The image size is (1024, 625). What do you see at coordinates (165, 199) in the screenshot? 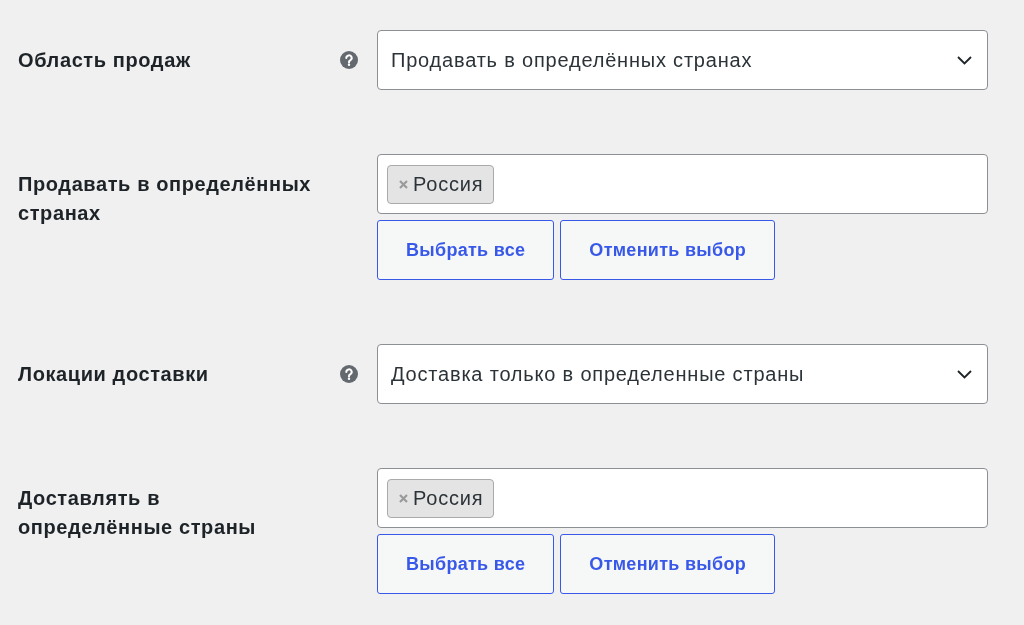
I see `field-label: Продавать в определённых странах` at bounding box center [165, 199].